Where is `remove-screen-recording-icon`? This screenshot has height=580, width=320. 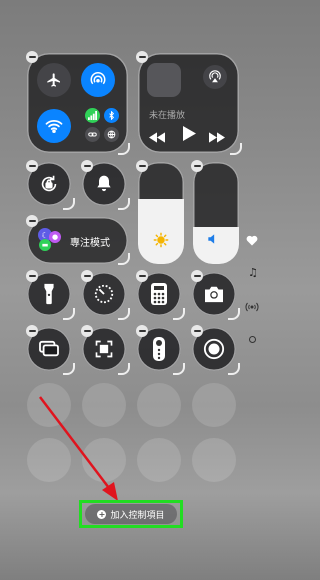
remove-screen-recording-icon is located at coordinates (197, 331).